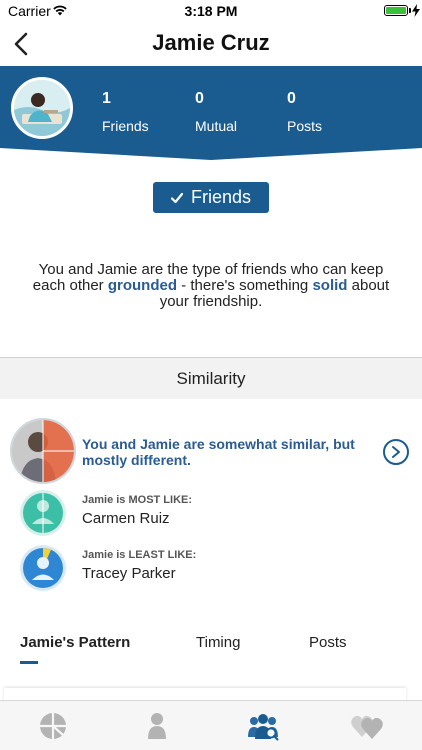 The image size is (422, 750). What do you see at coordinates (42, 108) in the screenshot?
I see `avatar` at bounding box center [42, 108].